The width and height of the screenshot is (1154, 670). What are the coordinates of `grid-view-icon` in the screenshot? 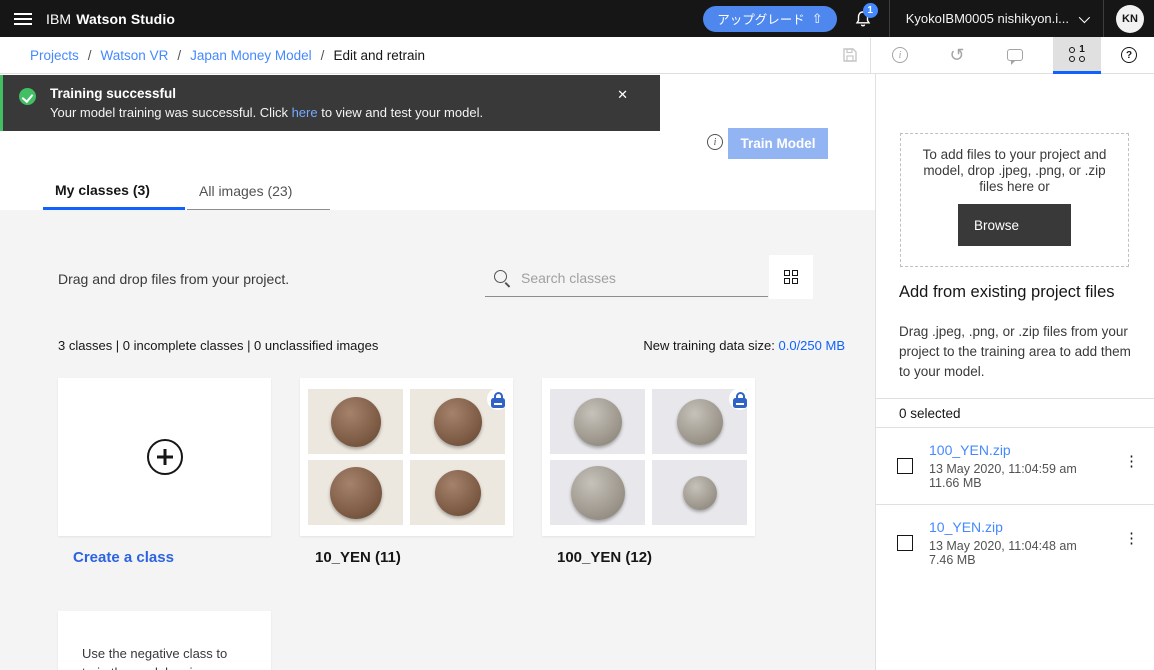 It's located at (791, 277).